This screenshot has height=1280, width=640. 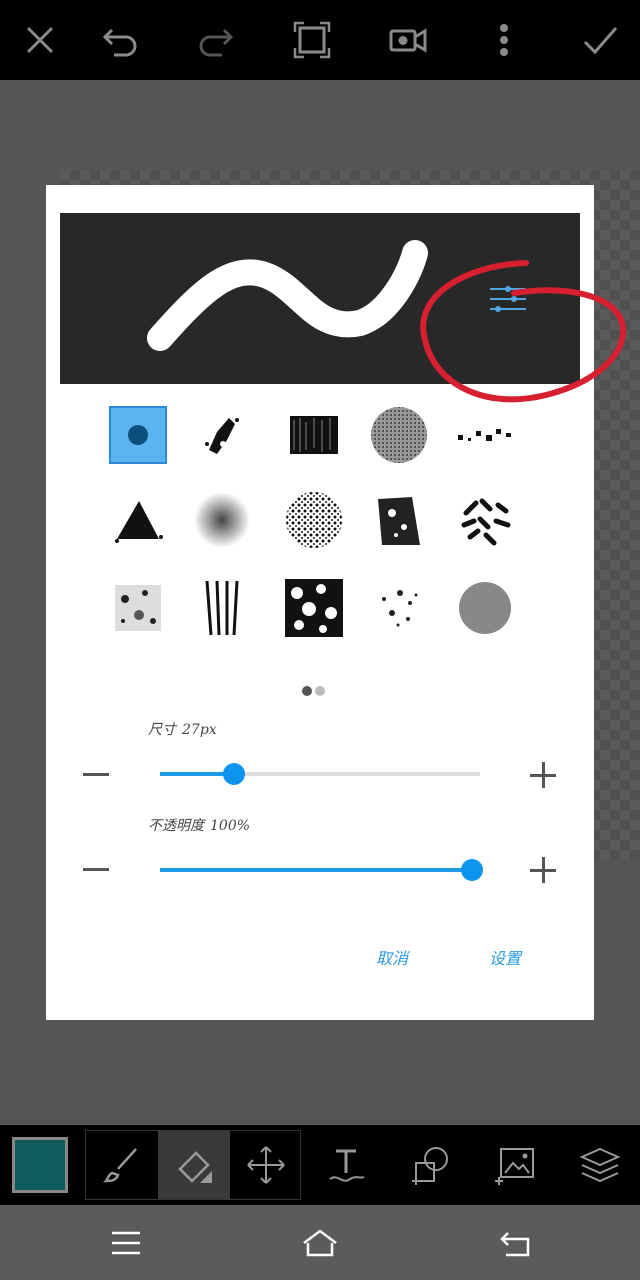 What do you see at coordinates (316, 870) in the screenshot?
I see `opacity-slider-fill` at bounding box center [316, 870].